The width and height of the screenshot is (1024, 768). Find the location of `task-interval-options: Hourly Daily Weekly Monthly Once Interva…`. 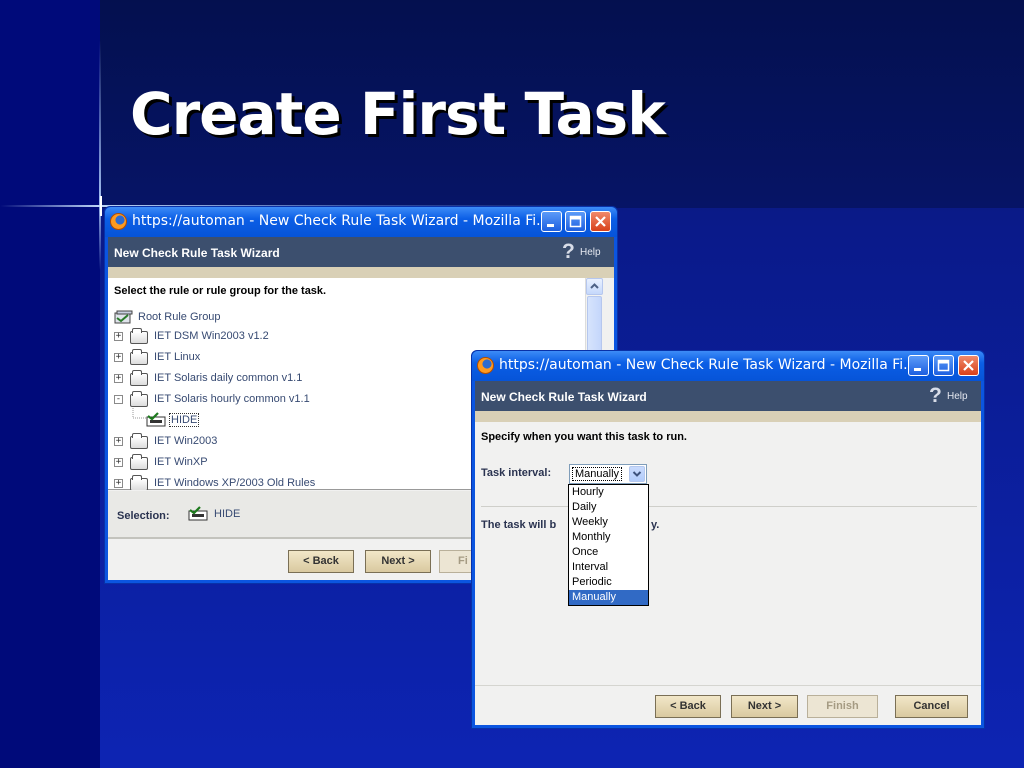

task-interval-options: Hourly Daily Weekly Monthly Once Interva… is located at coordinates (608, 545).